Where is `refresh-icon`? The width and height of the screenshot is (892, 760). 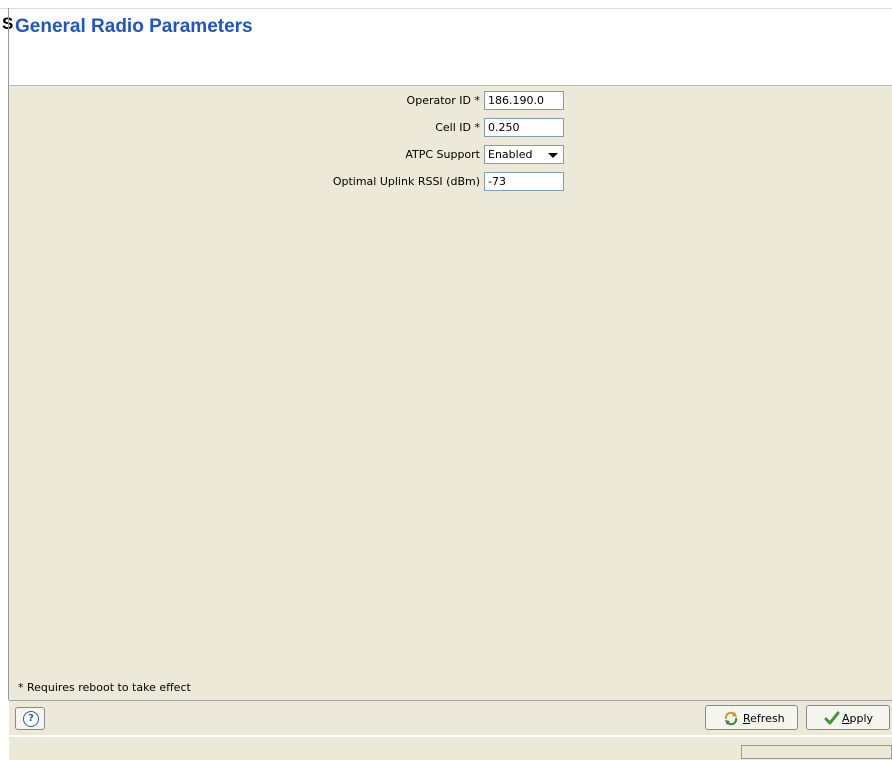 refresh-icon is located at coordinates (731, 719).